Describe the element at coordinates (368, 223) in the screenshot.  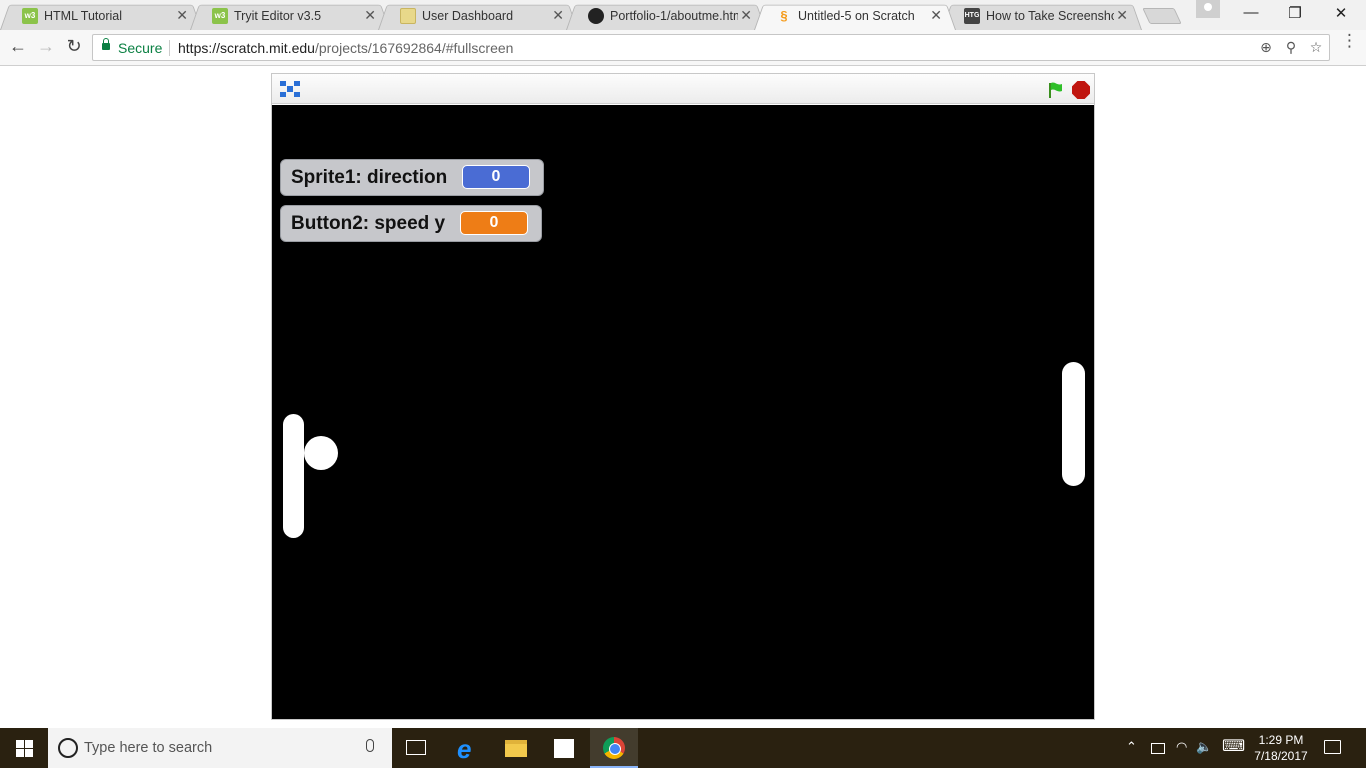
I see `monitor-label: Button2: speed y` at that location.